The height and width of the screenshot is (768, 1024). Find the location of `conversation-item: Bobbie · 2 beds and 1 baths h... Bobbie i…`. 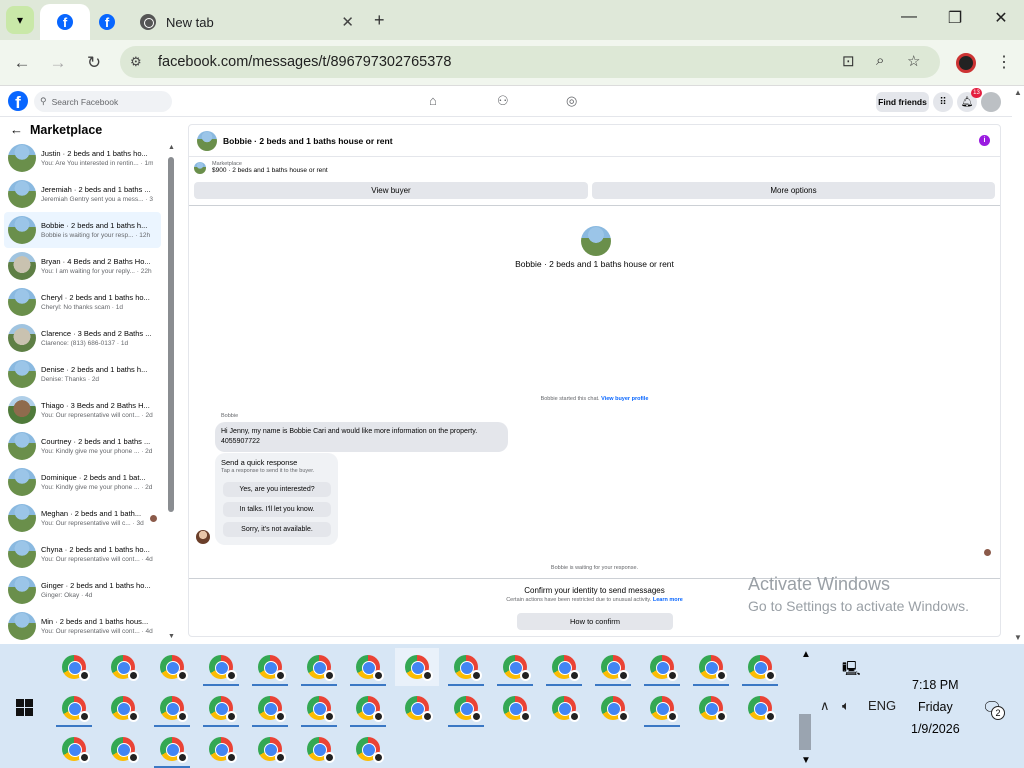

conversation-item: Bobbie · 2 beds and 1 baths h... Bobbie i… is located at coordinates (82, 230).